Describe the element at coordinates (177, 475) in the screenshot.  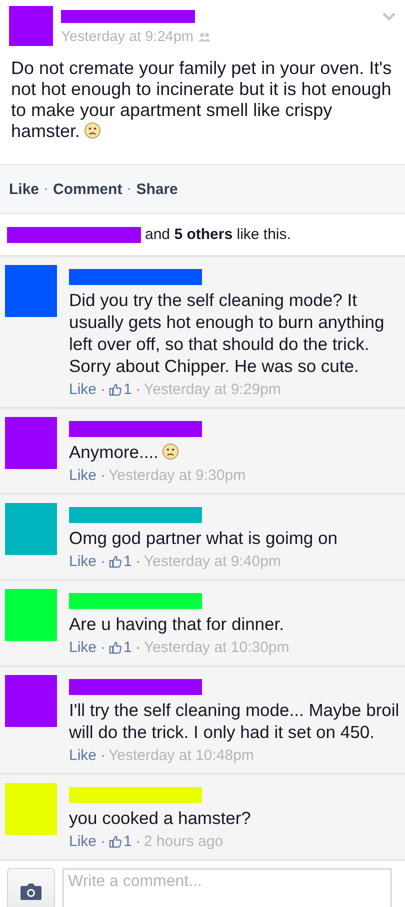
I see `comment-time: Yesterday at 9:30pm` at that location.